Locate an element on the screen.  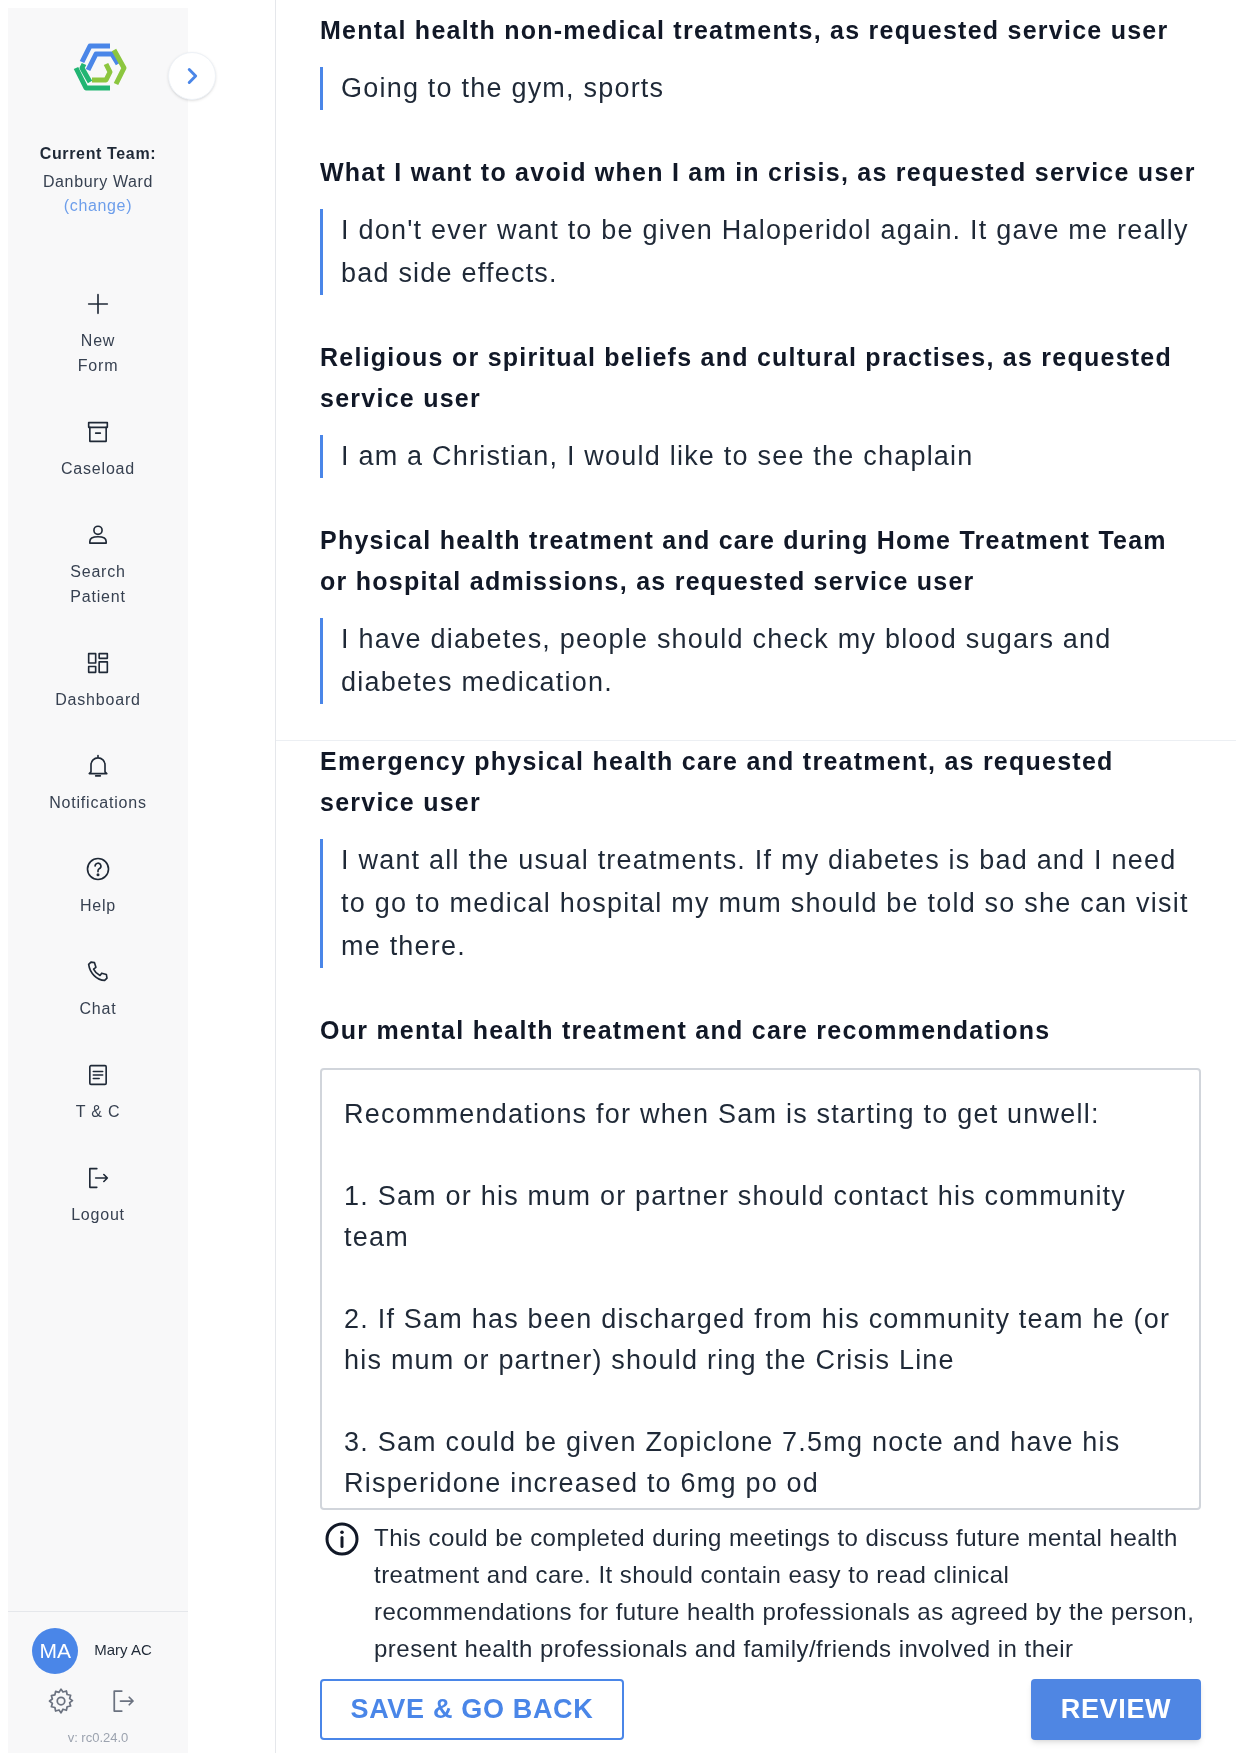
info-text: This could be completed during meetings to discuss future mental health treatment and care. It should contain easy to read clinical recommendations for future health professionals as agreed by the person, present health professionals and family/friends involved in their is located at coordinates (785, 1593).